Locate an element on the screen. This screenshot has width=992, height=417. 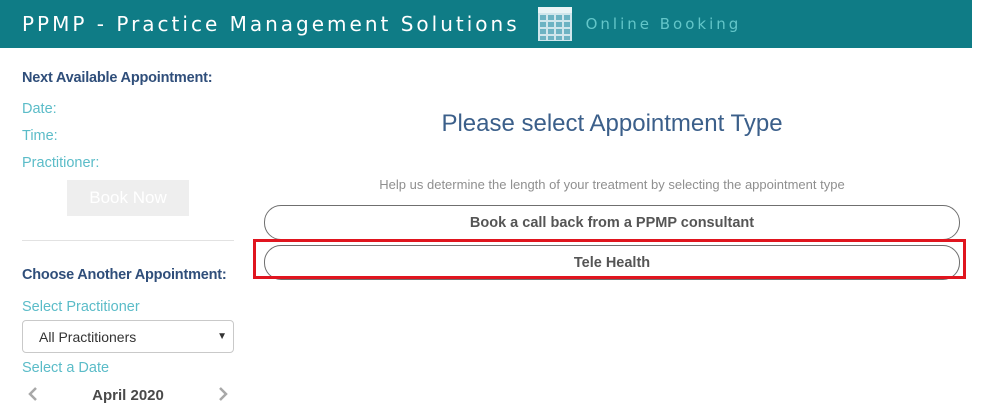
appointment-type-label: Book a call back from a PPMP consultant is located at coordinates (612, 222).